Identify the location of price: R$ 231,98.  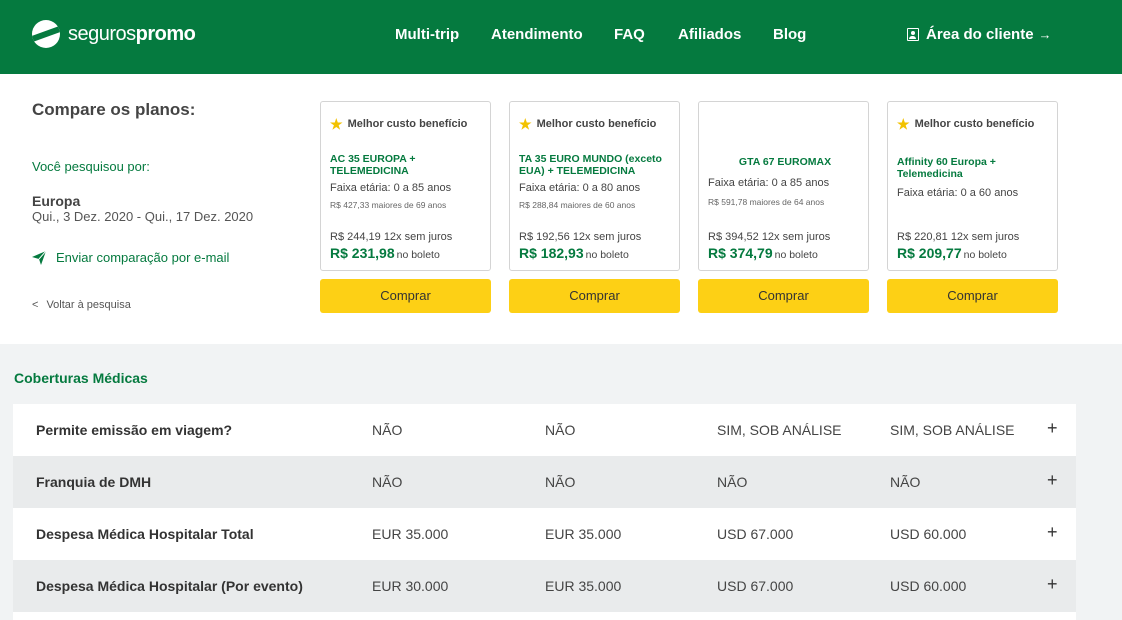
(362, 253).